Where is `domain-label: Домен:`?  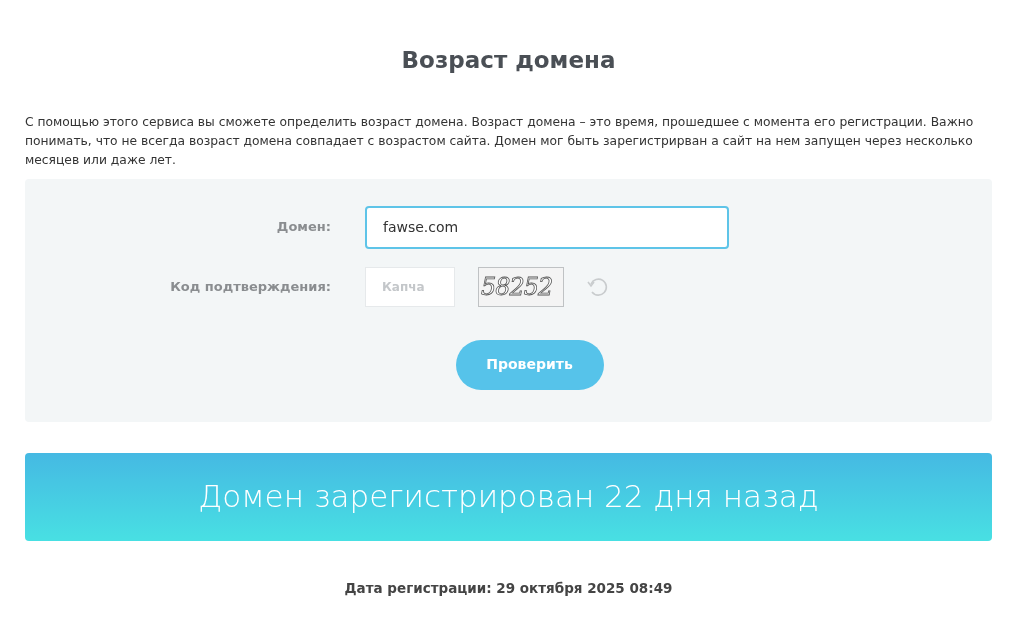 domain-label: Домен: is located at coordinates (303, 227).